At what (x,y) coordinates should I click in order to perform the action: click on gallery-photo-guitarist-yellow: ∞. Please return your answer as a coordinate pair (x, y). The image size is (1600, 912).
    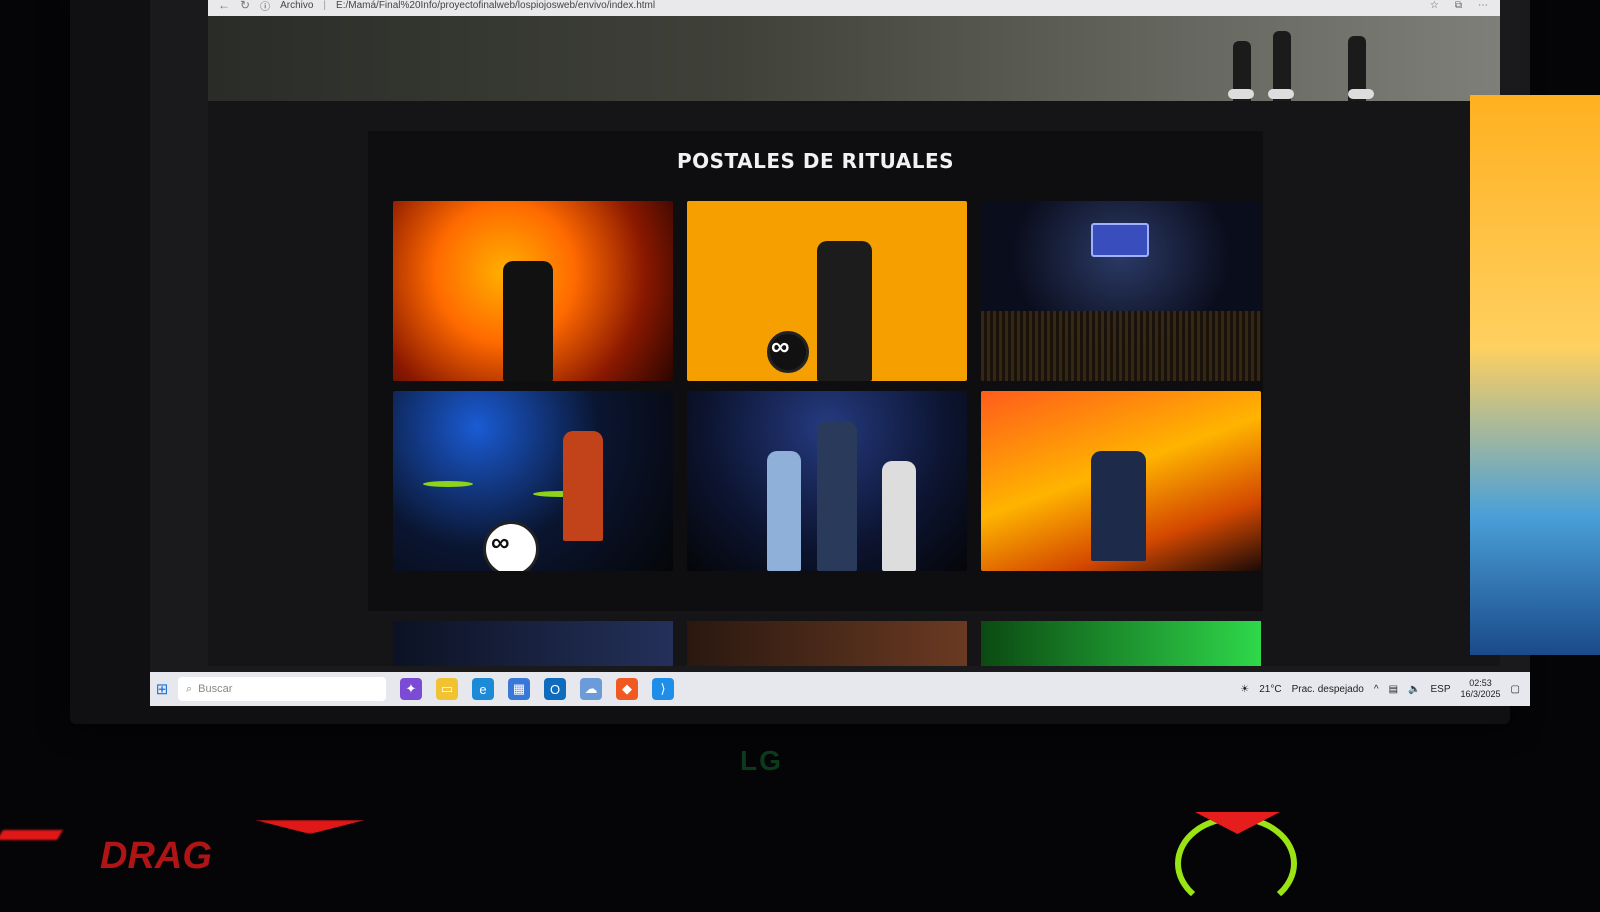
    Looking at the image, I should click on (827, 291).